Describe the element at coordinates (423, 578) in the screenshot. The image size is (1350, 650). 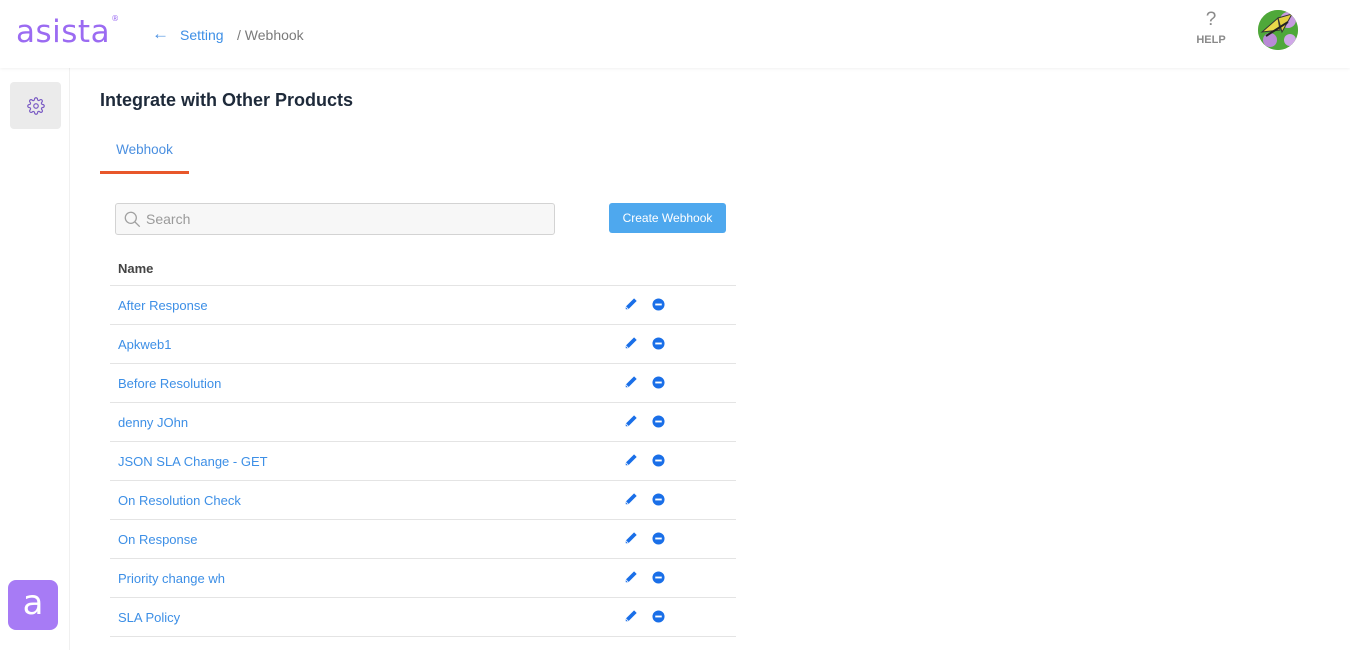
I see `table-row: Priority change wh` at that location.